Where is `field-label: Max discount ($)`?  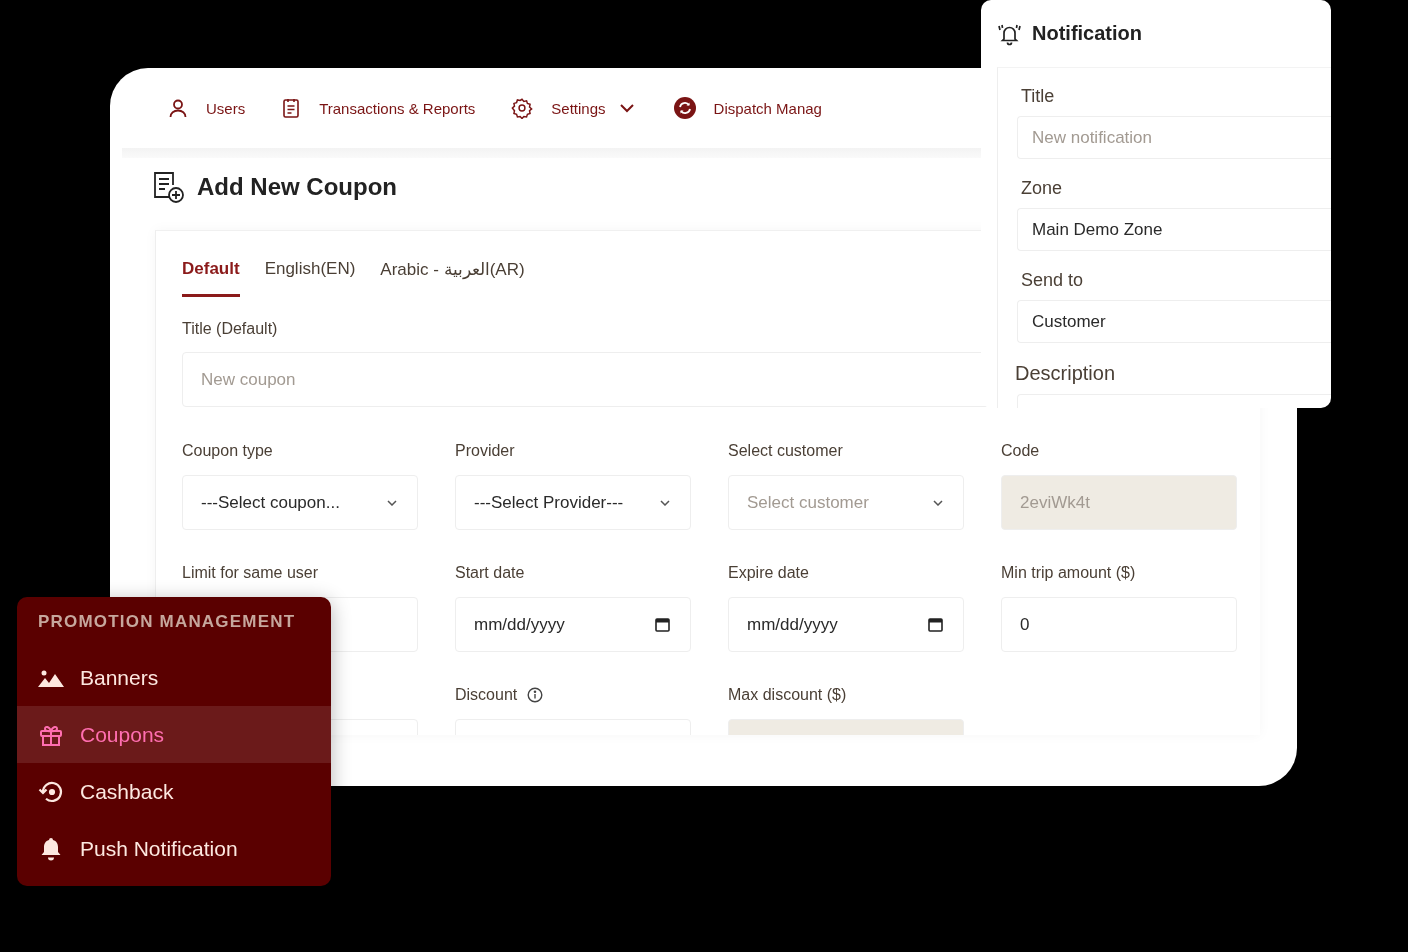
field-label: Max discount ($) is located at coordinates (787, 695).